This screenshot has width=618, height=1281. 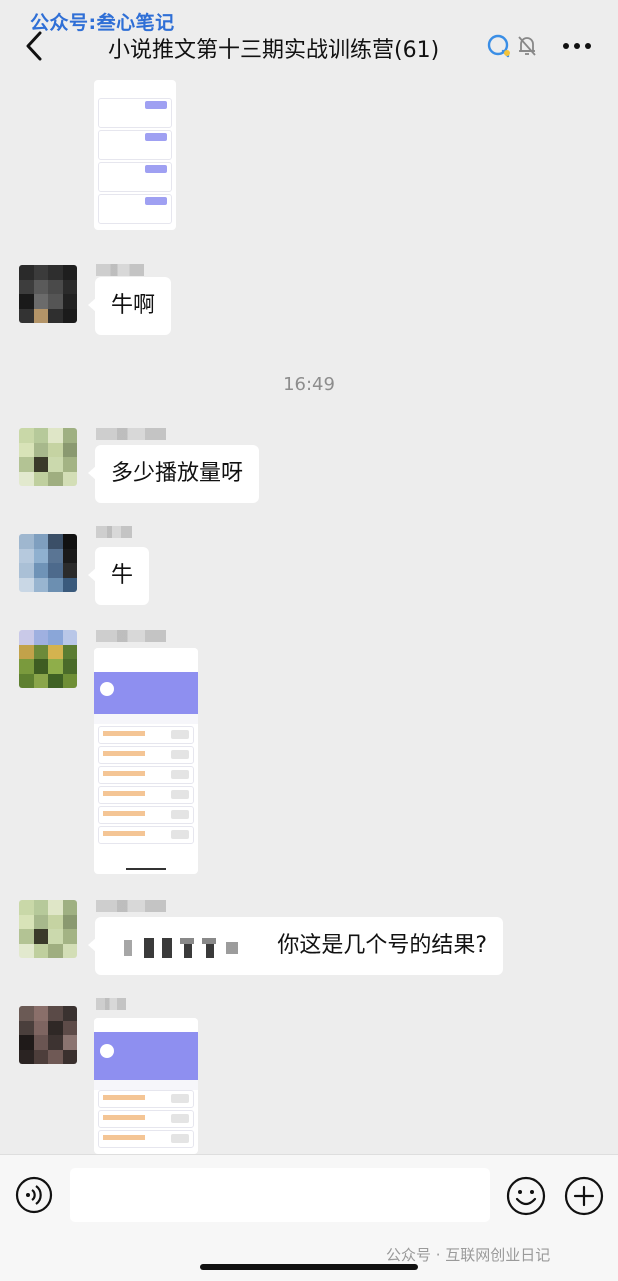 I want to click on watermark-bottom: 公众号 · 互联网创业日记, so click(x=468, y=1255).